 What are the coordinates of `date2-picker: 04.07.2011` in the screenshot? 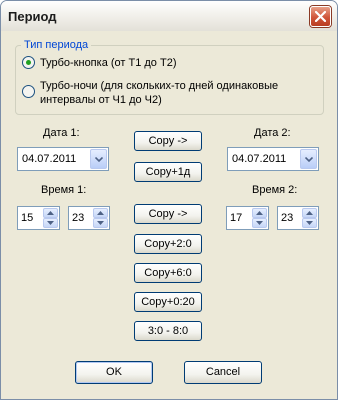 It's located at (273, 159).